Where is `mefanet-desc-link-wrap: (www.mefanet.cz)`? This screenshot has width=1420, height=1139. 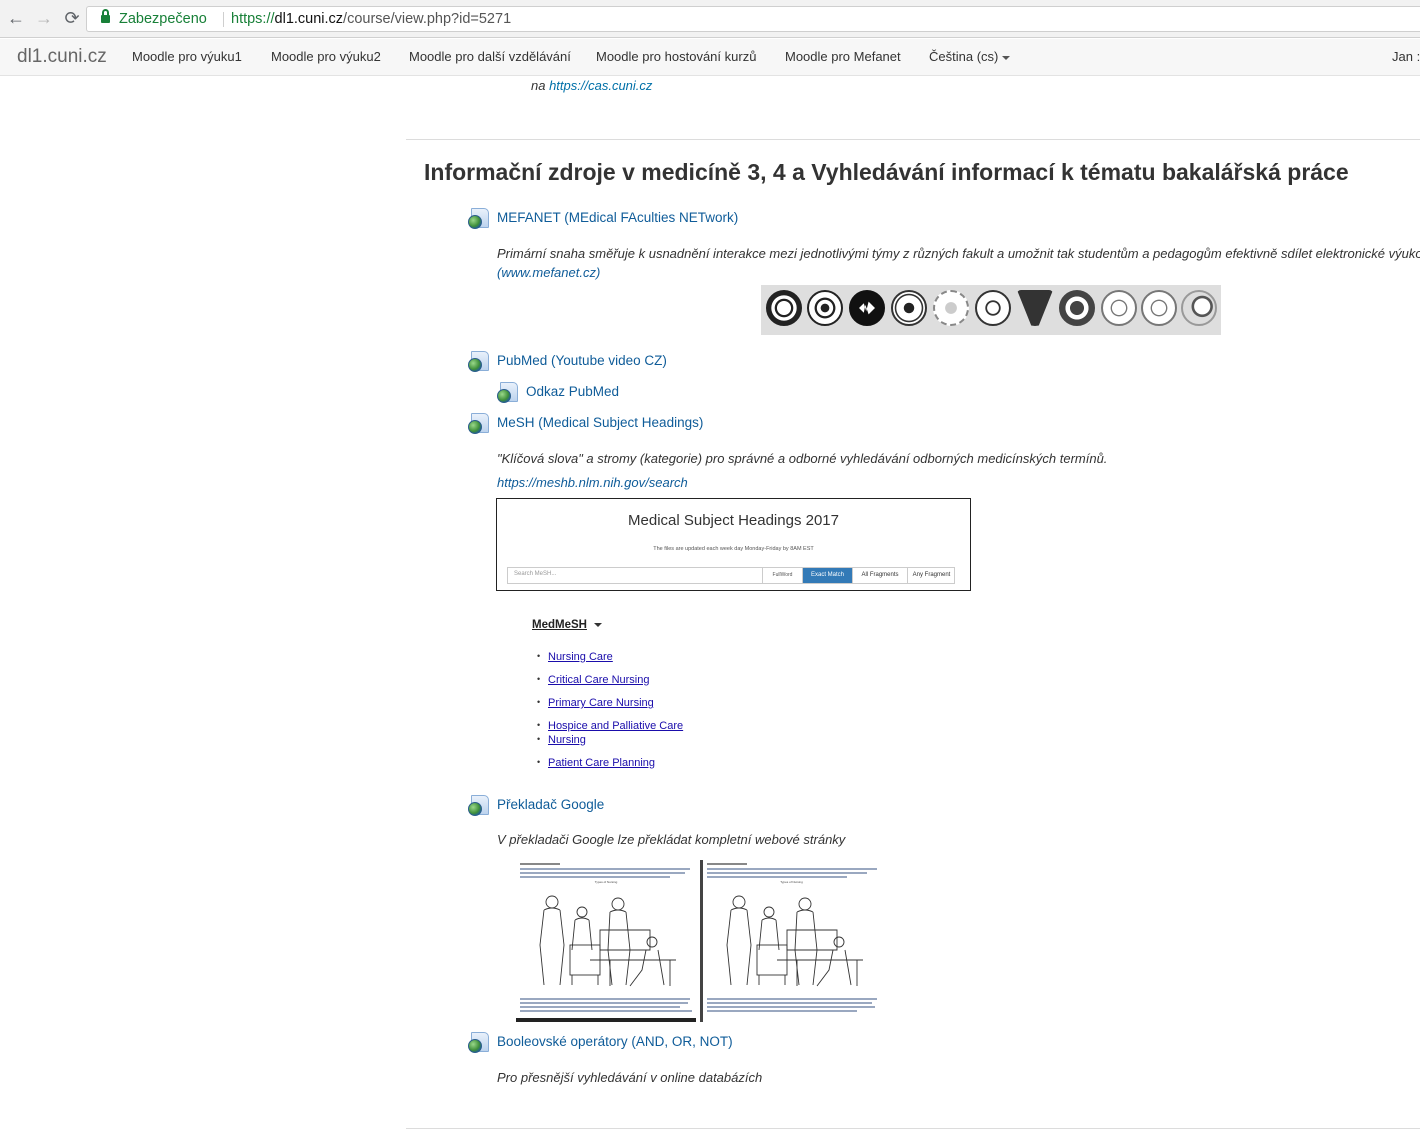
mefanet-desc-link-wrap: (www.mefanet.cz) is located at coordinates (548, 272).